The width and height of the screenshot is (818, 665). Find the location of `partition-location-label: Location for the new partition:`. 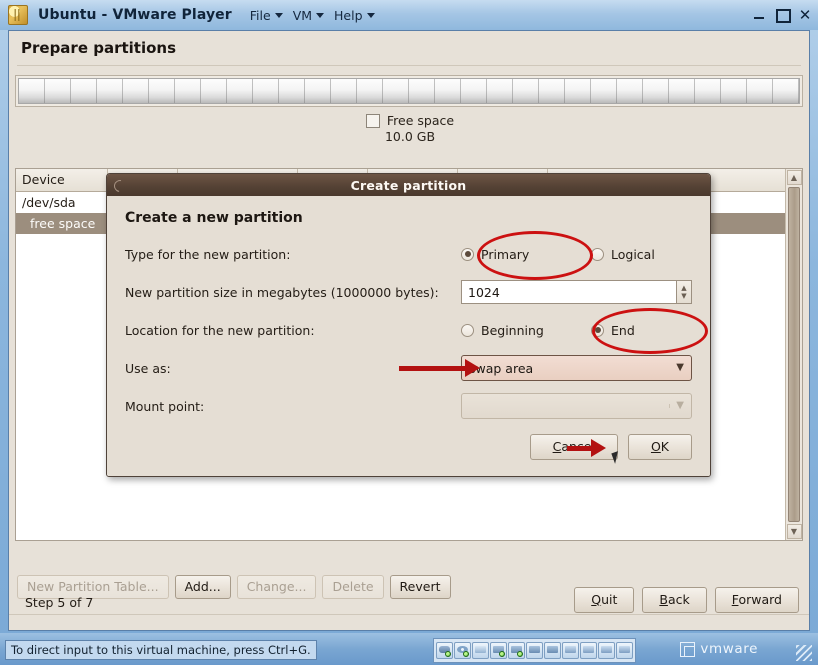

partition-location-label: Location for the new partition: is located at coordinates (220, 330).